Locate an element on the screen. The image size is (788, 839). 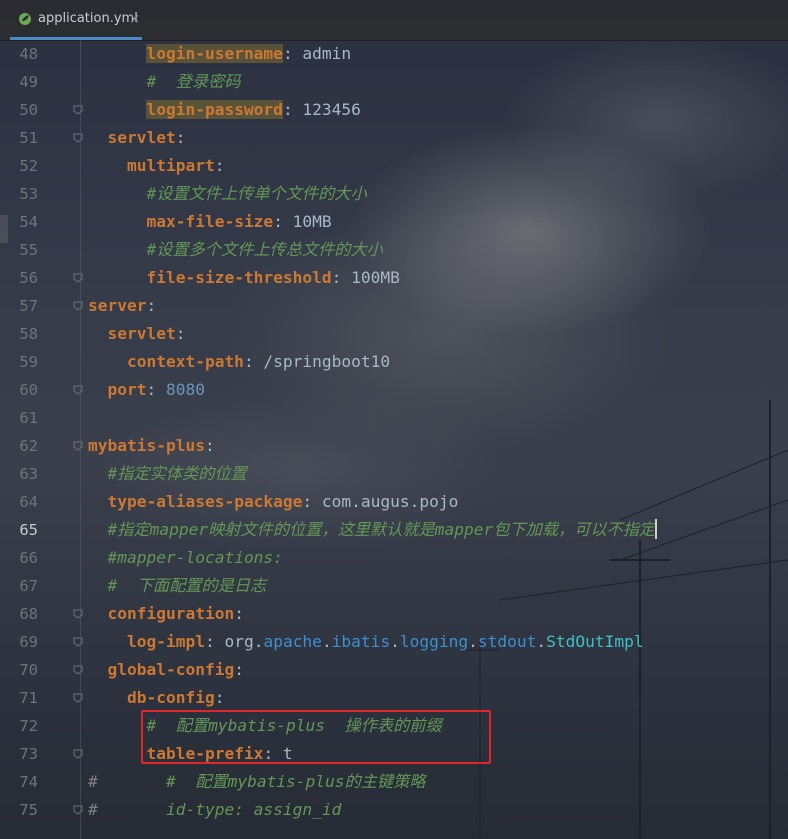
code-token: # is located at coordinates (127, 781).